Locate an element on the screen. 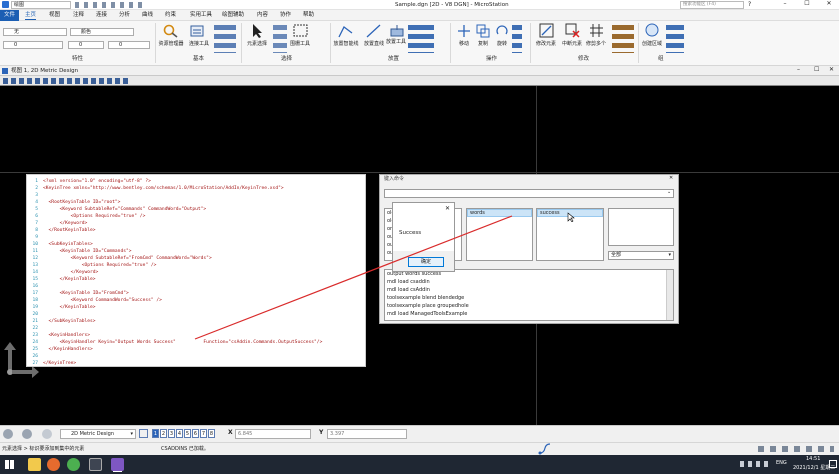  prompt-text: 元素选择 > 标识要添加到集中的元素 is located at coordinates (43, 449).